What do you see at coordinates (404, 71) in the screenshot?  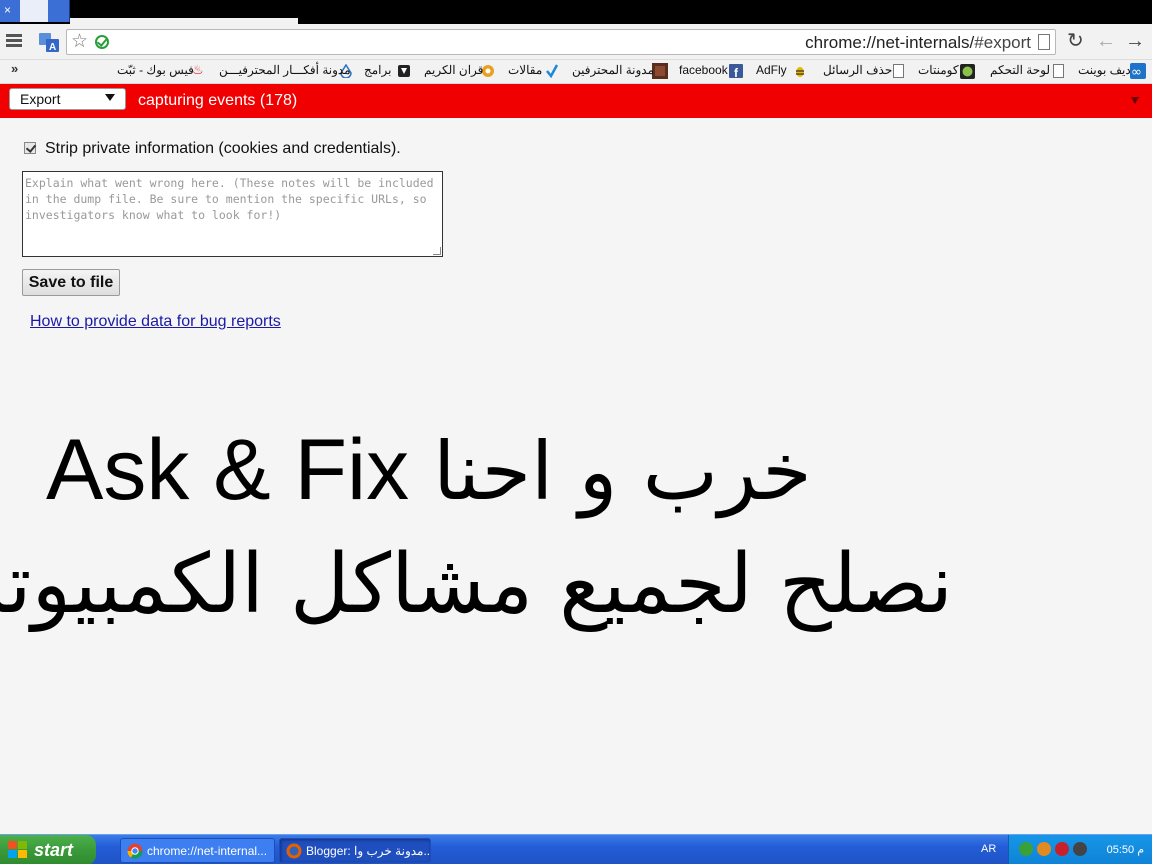 I see `cube-icon` at bounding box center [404, 71].